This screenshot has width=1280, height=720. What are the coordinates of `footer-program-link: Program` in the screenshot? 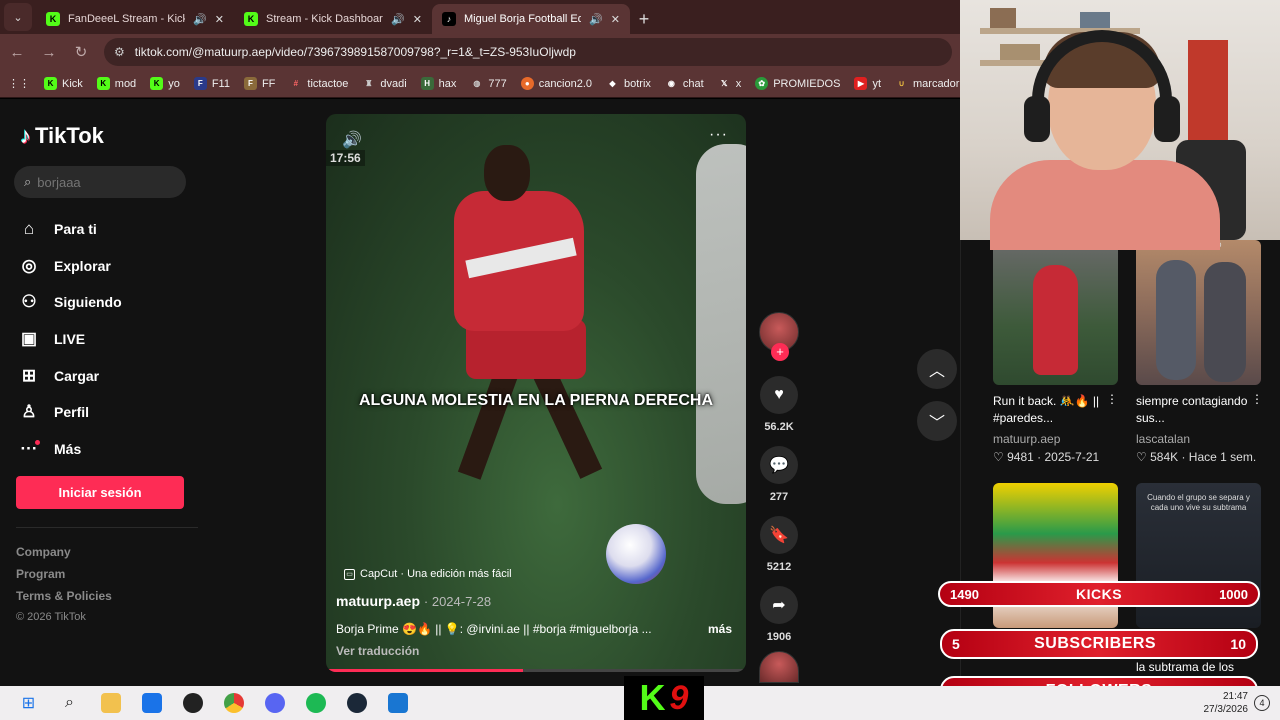 It's located at (64, 578).